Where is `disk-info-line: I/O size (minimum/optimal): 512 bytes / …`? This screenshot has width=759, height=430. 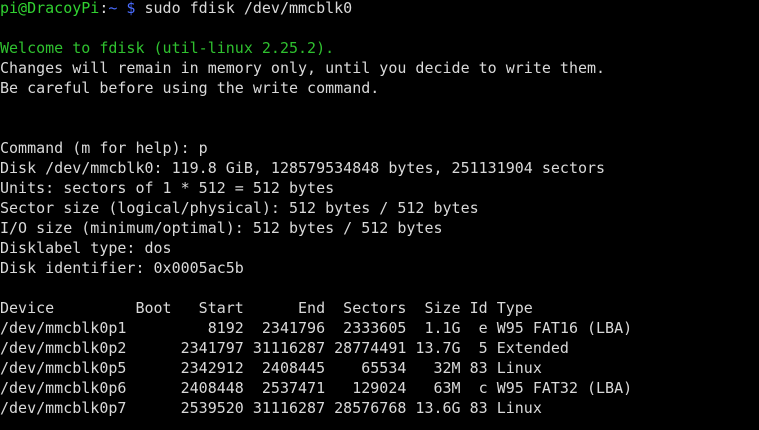 disk-info-line: I/O size (minimum/optimal): 512 bytes / … is located at coordinates (221, 228).